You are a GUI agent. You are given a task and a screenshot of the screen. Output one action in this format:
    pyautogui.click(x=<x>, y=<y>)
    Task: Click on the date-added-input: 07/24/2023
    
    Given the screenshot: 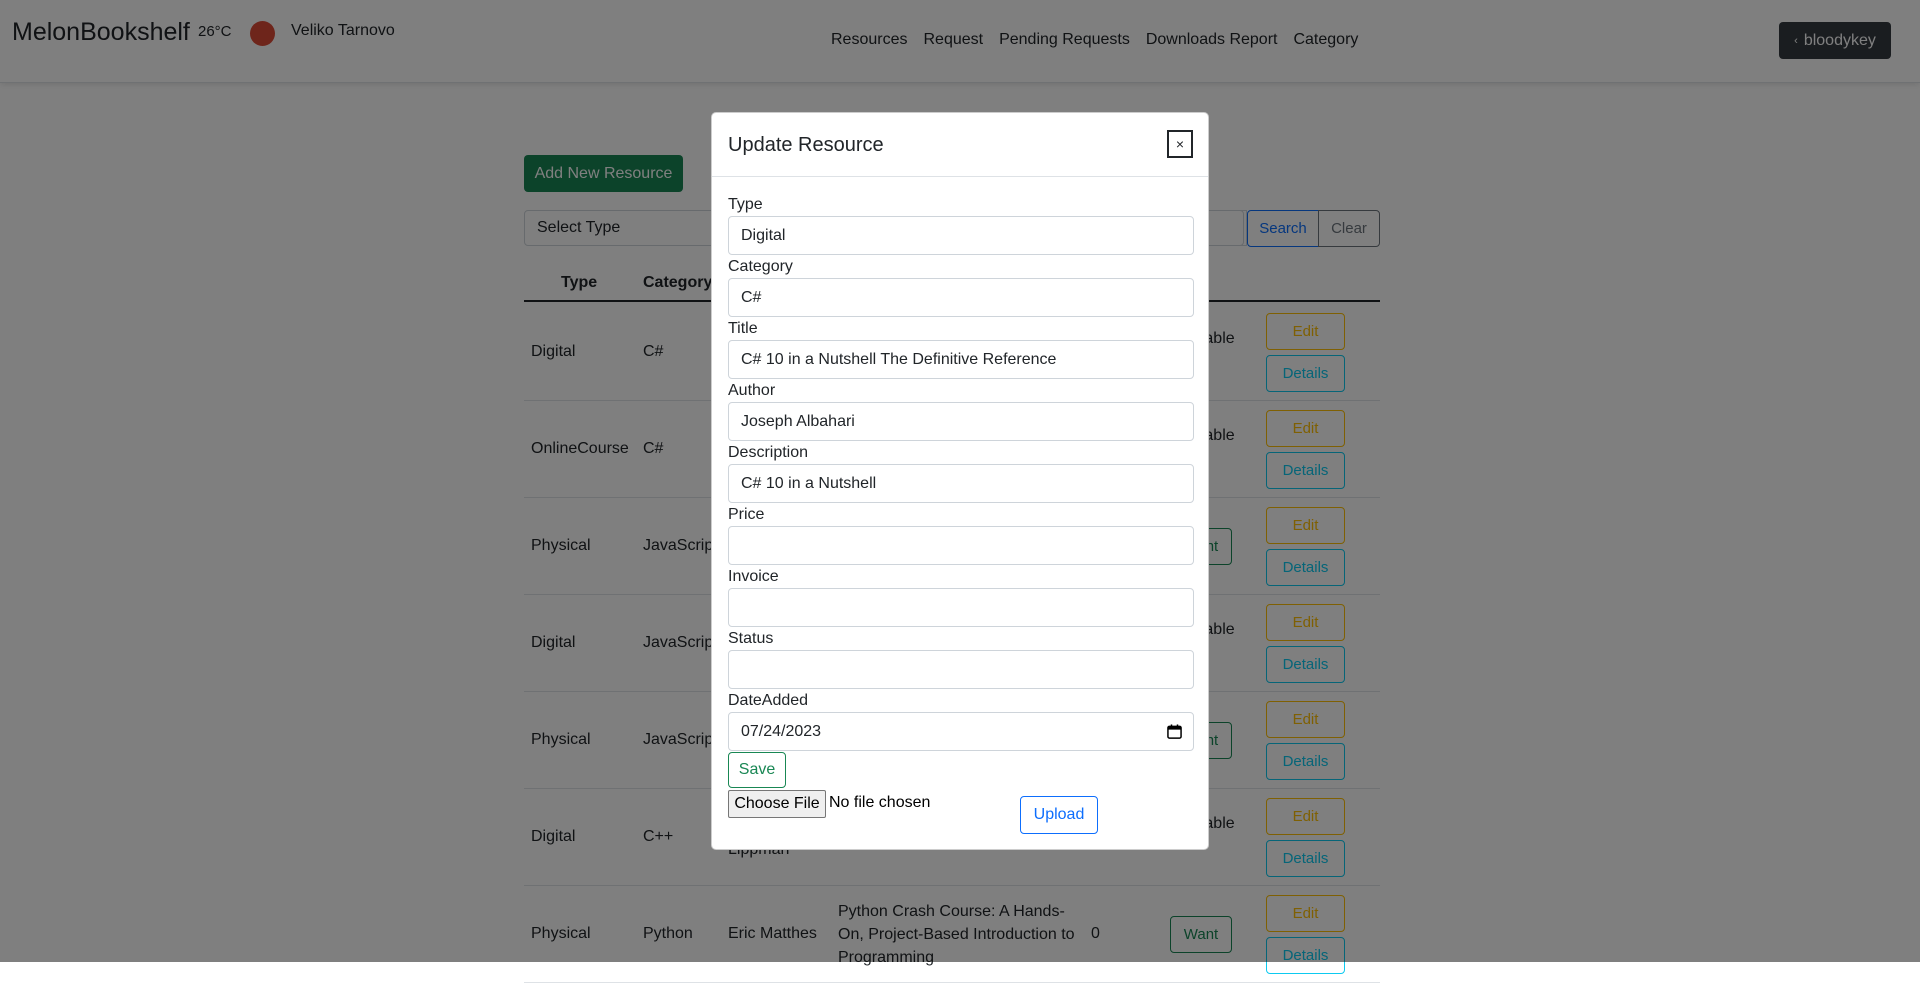 What is the action you would take?
    pyautogui.click(x=961, y=731)
    